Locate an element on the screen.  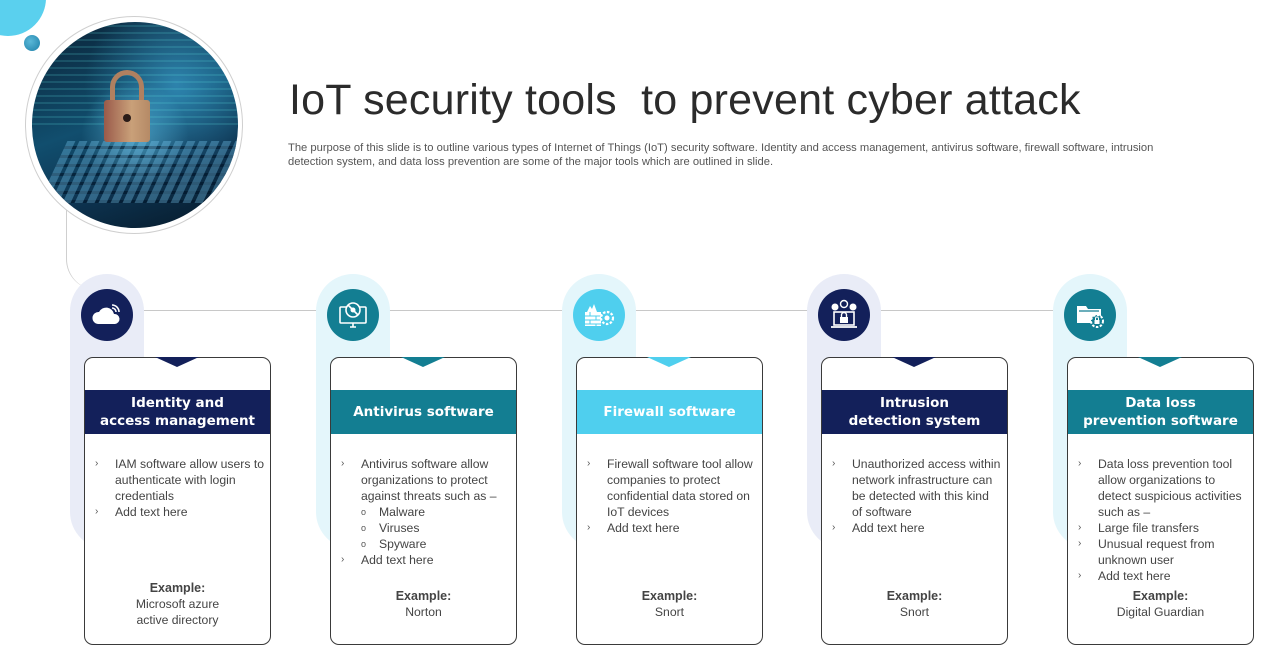
example-value: Digital Guardian is located at coordinates (1160, 612).